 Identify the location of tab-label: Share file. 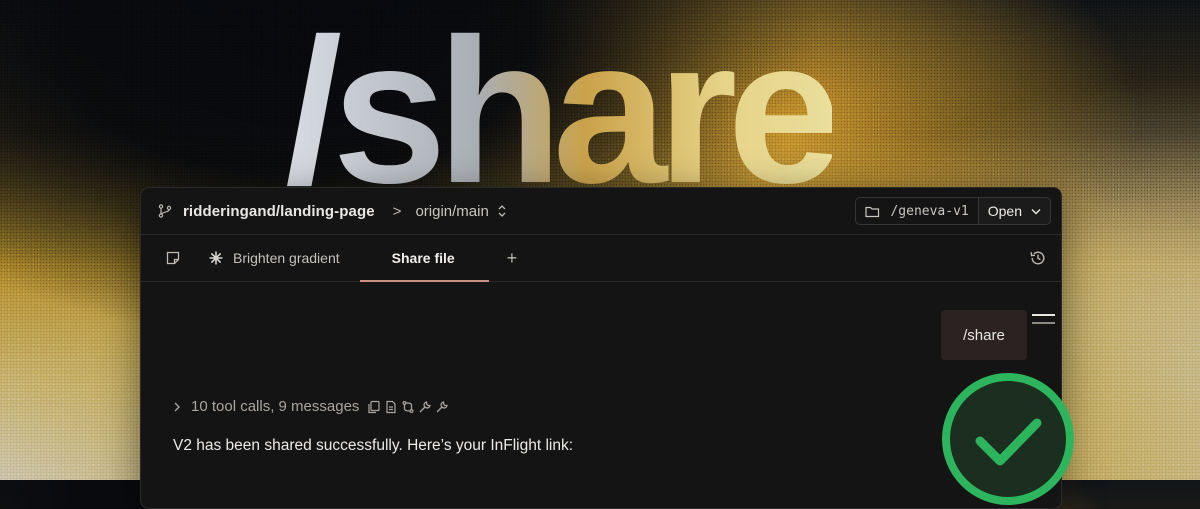
(423, 258).